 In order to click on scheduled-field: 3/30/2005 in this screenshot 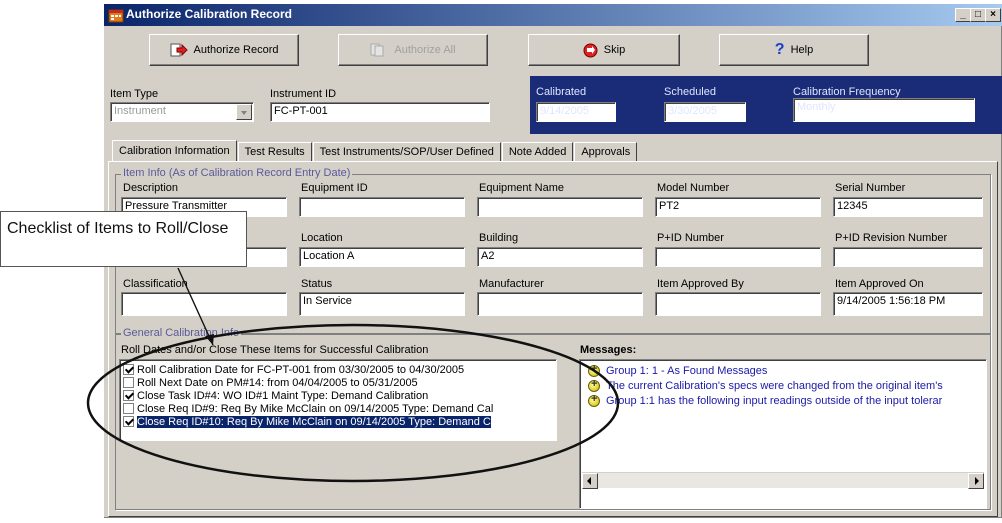, I will do `click(705, 112)`.